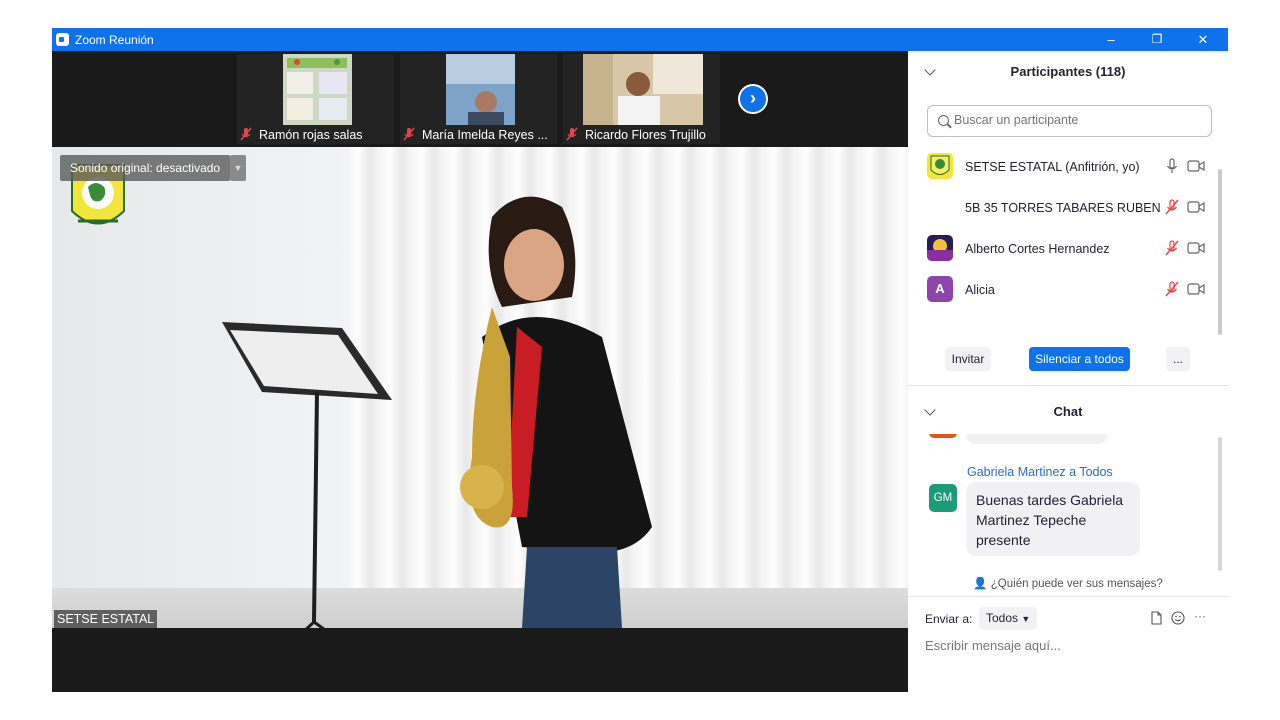 The width and height of the screenshot is (1280, 720). What do you see at coordinates (640, 39) in the screenshot?
I see `title-bar: Zoom Reunión – ❐ ✕` at bounding box center [640, 39].